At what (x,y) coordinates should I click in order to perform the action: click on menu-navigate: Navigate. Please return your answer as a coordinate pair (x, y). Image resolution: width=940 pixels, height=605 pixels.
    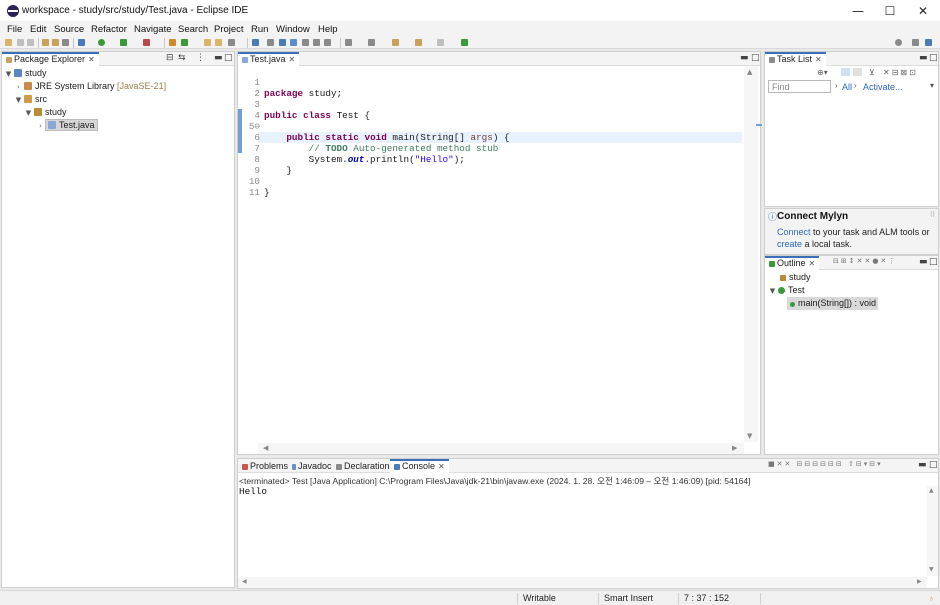
    Looking at the image, I should click on (153, 29).